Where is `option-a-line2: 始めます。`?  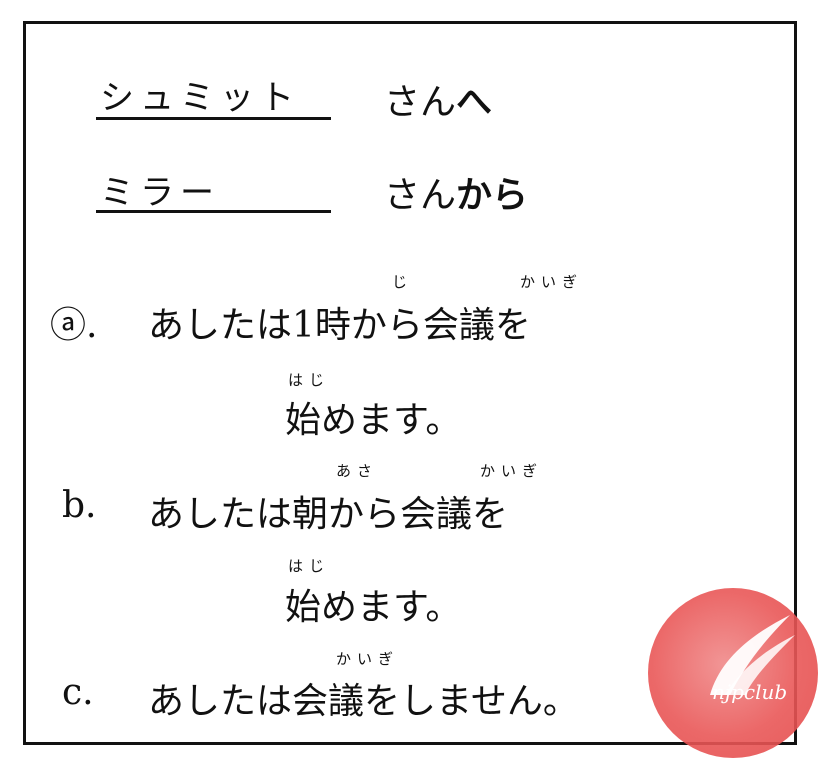
option-a-line2: 始めます。 is located at coordinates (373, 420).